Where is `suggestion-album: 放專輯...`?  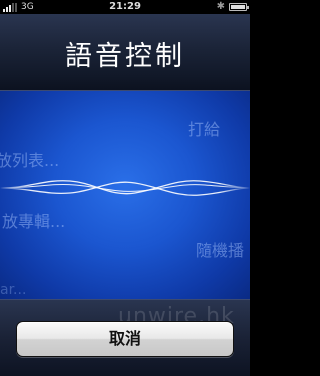
suggestion-album: 放專輯... is located at coordinates (34, 221).